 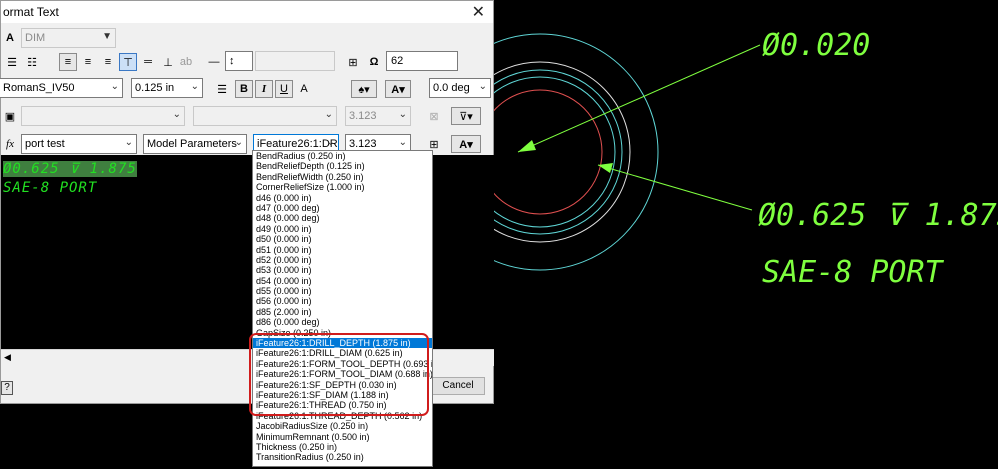 What do you see at coordinates (342, 312) in the screenshot?
I see `dropdown-item: d85 (2.000 in)` at bounding box center [342, 312].